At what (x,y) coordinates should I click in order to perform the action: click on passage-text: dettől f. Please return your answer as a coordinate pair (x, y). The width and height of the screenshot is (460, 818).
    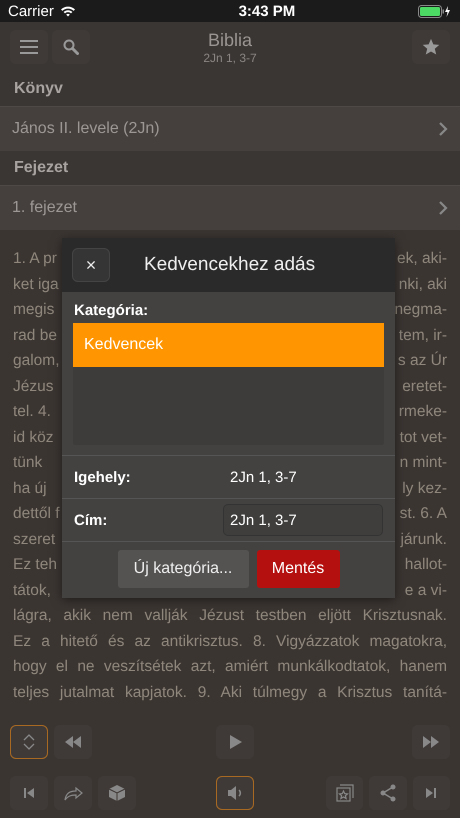
    Looking at the image, I should click on (36, 514).